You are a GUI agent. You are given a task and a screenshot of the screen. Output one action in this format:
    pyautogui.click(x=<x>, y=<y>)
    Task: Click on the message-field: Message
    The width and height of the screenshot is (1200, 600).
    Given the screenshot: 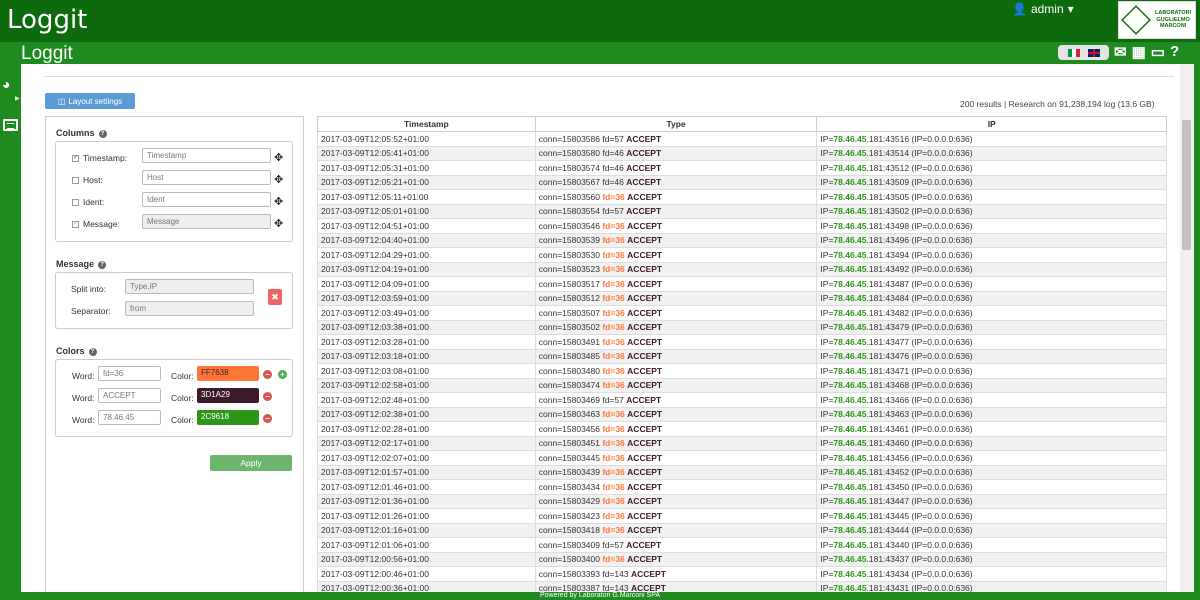 What is the action you would take?
    pyautogui.click(x=206, y=221)
    